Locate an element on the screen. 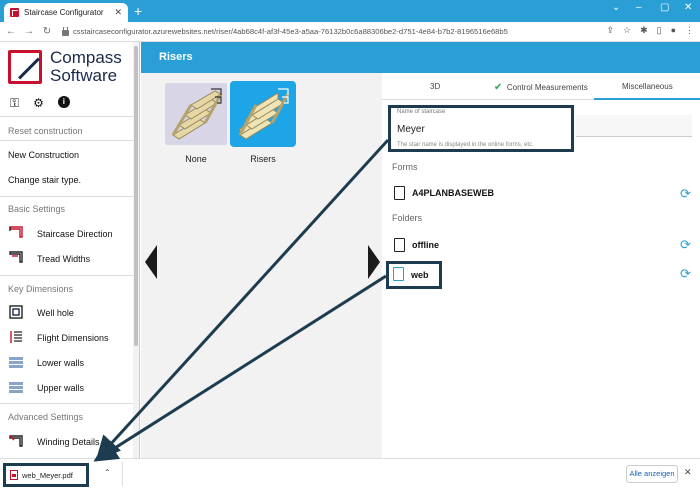 The image size is (700, 488). basic-settings-heading: Basic Settings is located at coordinates (37, 209).